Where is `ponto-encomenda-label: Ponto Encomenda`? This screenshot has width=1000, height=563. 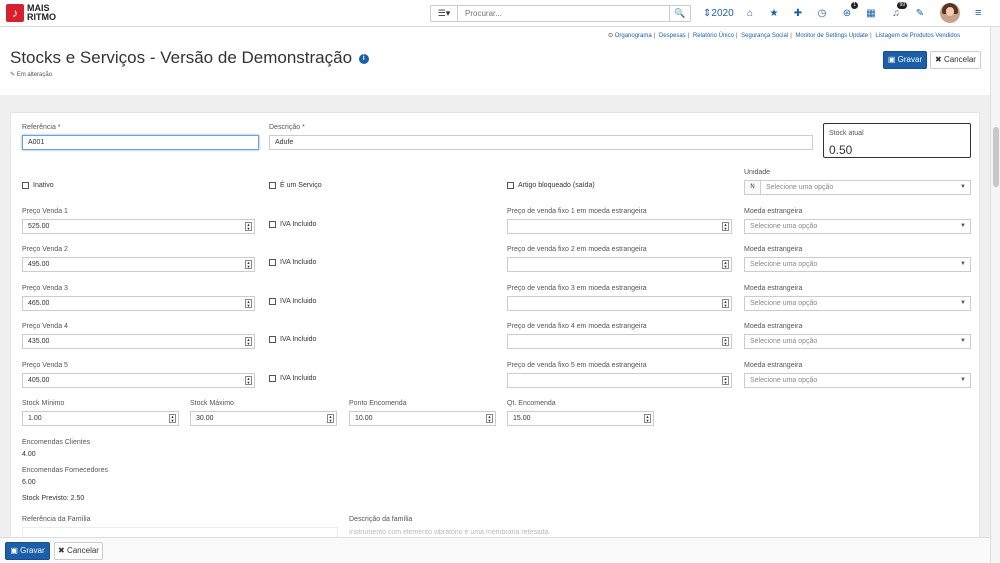
ponto-encomenda-label: Ponto Encomenda is located at coordinates (378, 403).